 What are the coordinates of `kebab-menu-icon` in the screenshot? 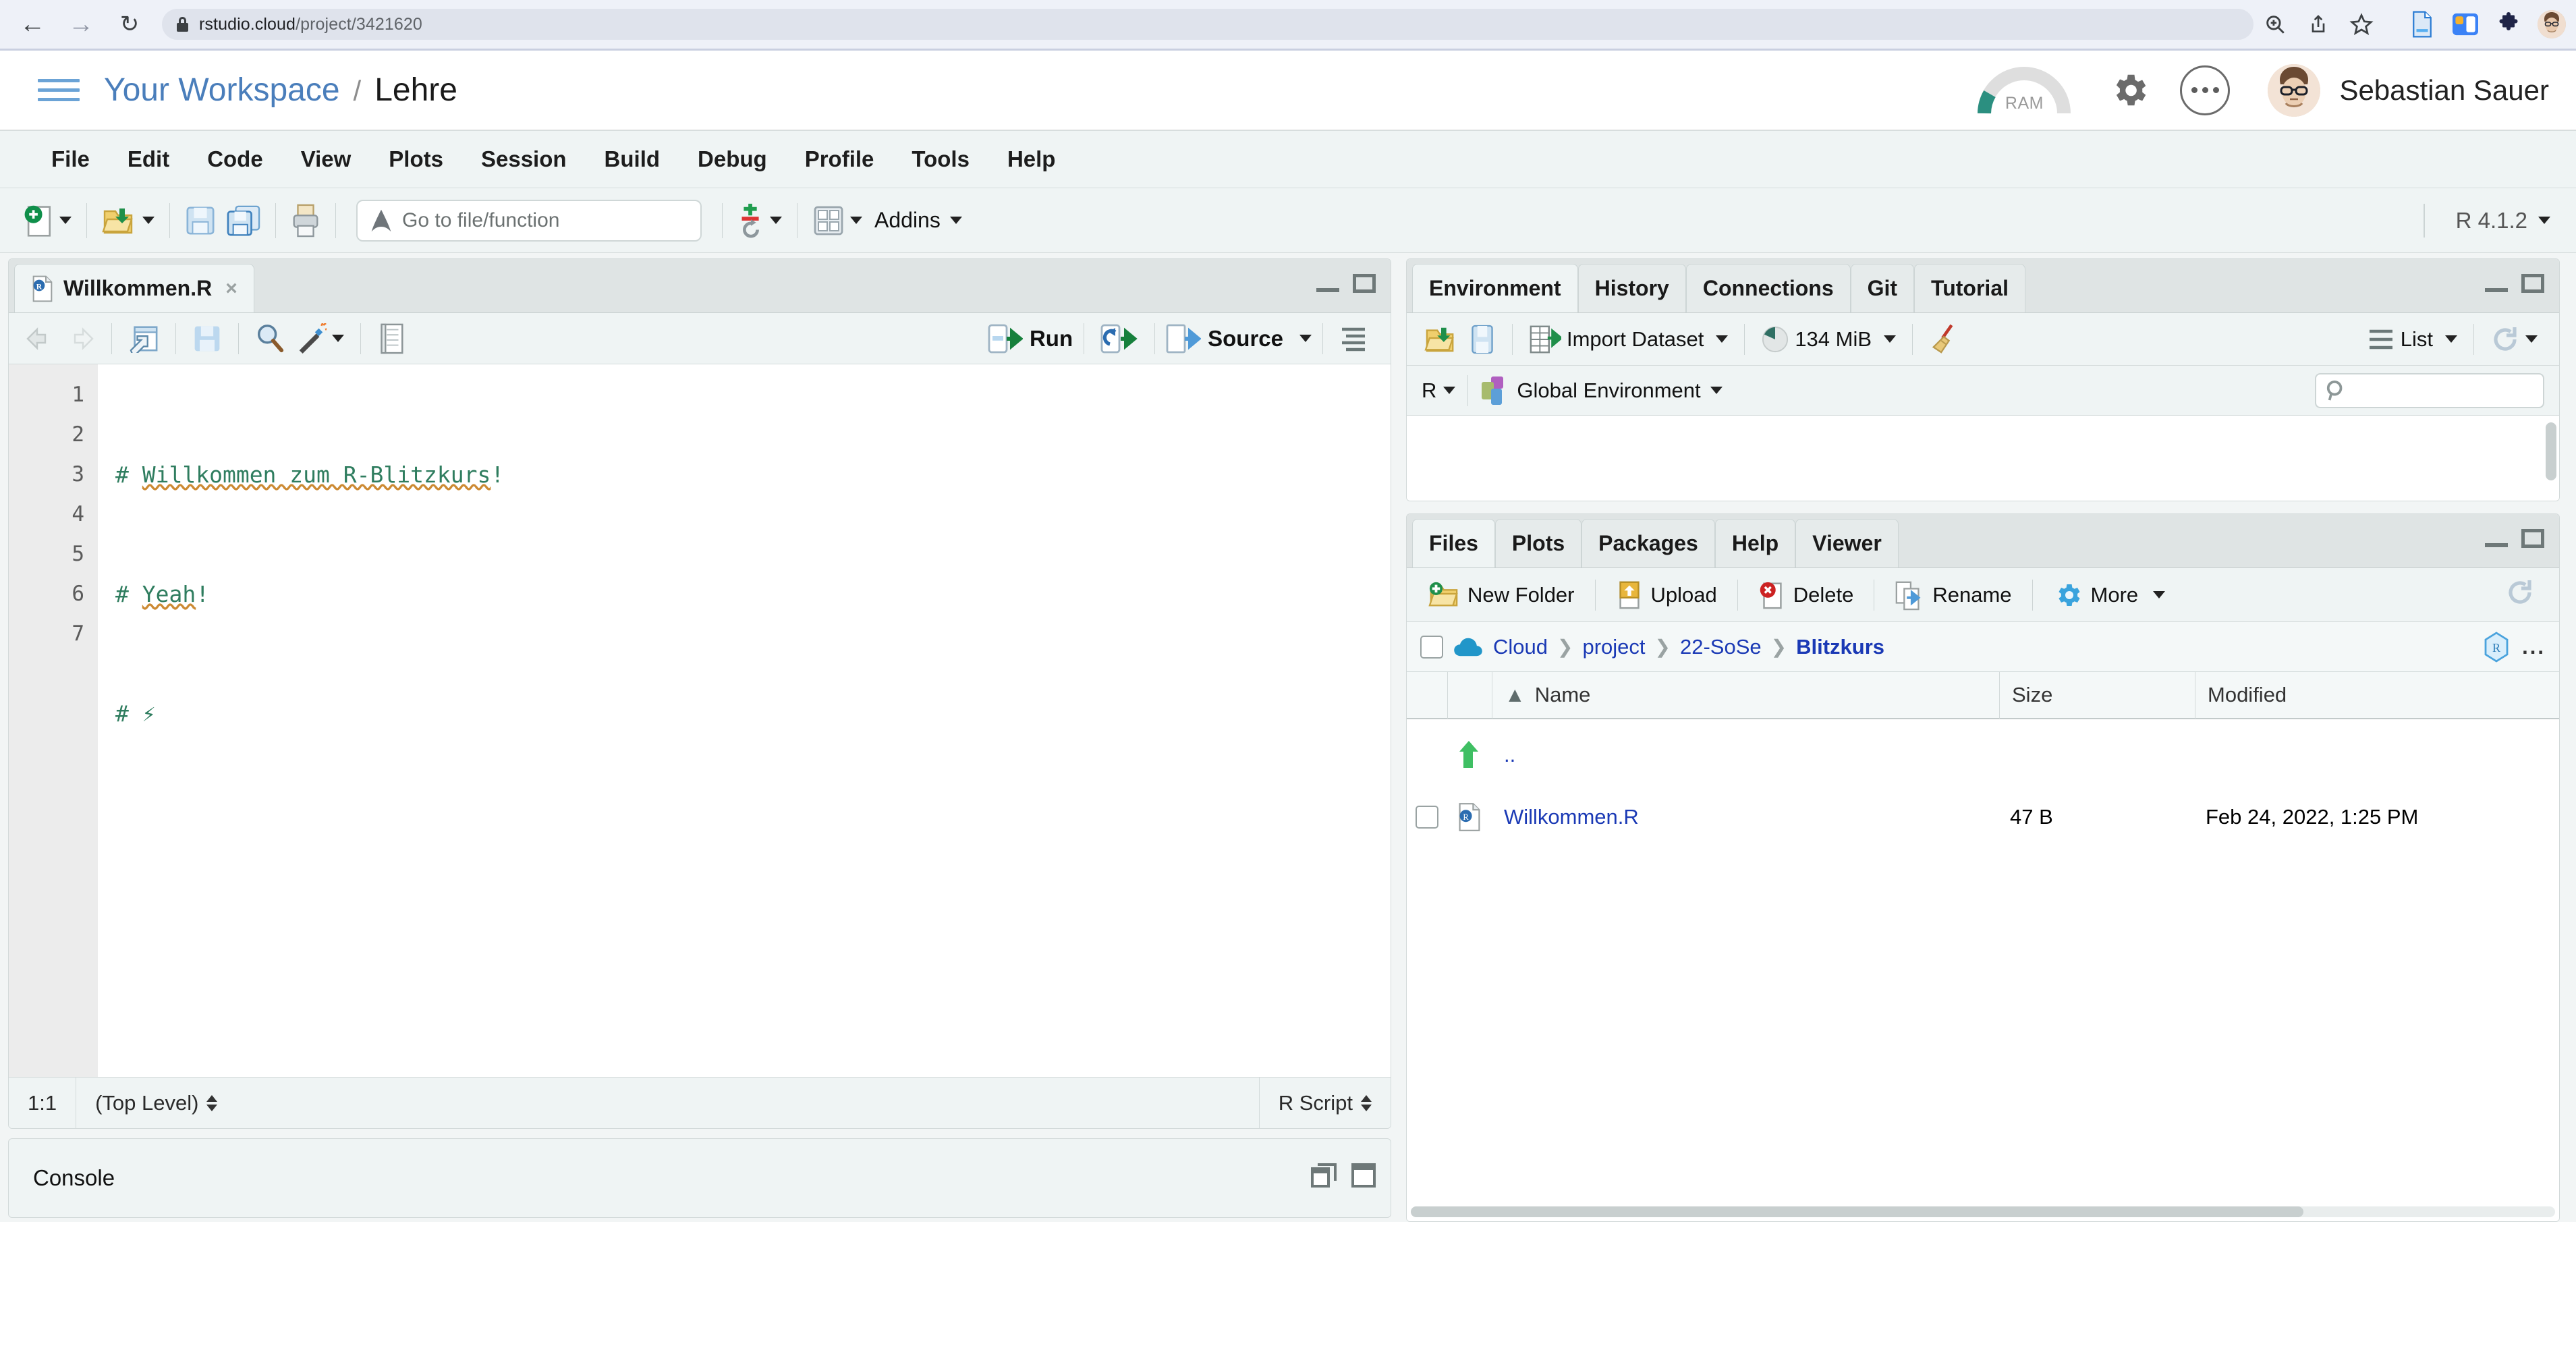 It's located at (2574, 25).